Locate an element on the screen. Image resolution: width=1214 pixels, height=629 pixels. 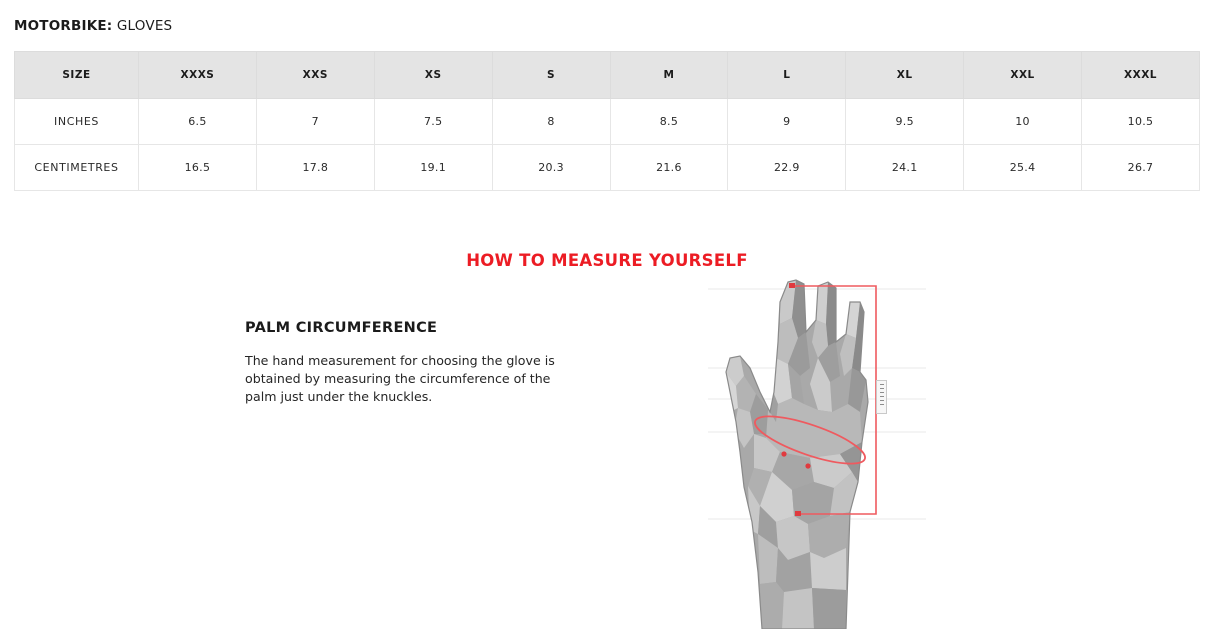
column-header-l: L is located at coordinates (787, 75).